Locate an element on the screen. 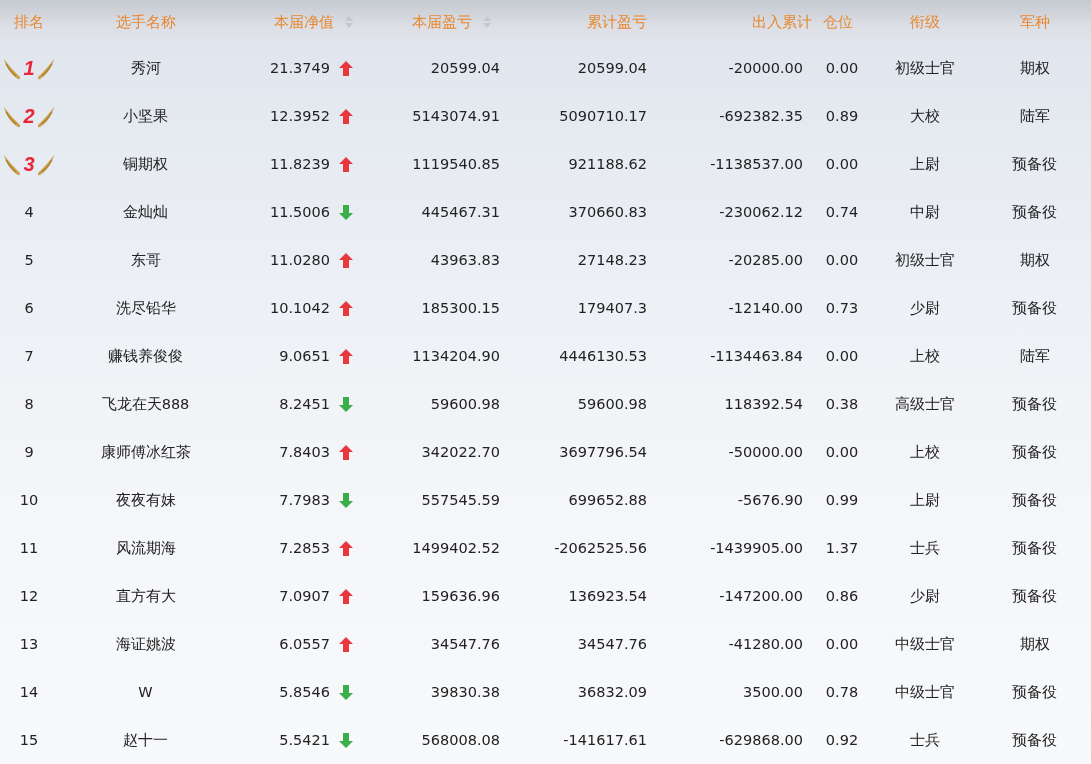  table-cell-text: -1134463.84 is located at coordinates (756, 356).